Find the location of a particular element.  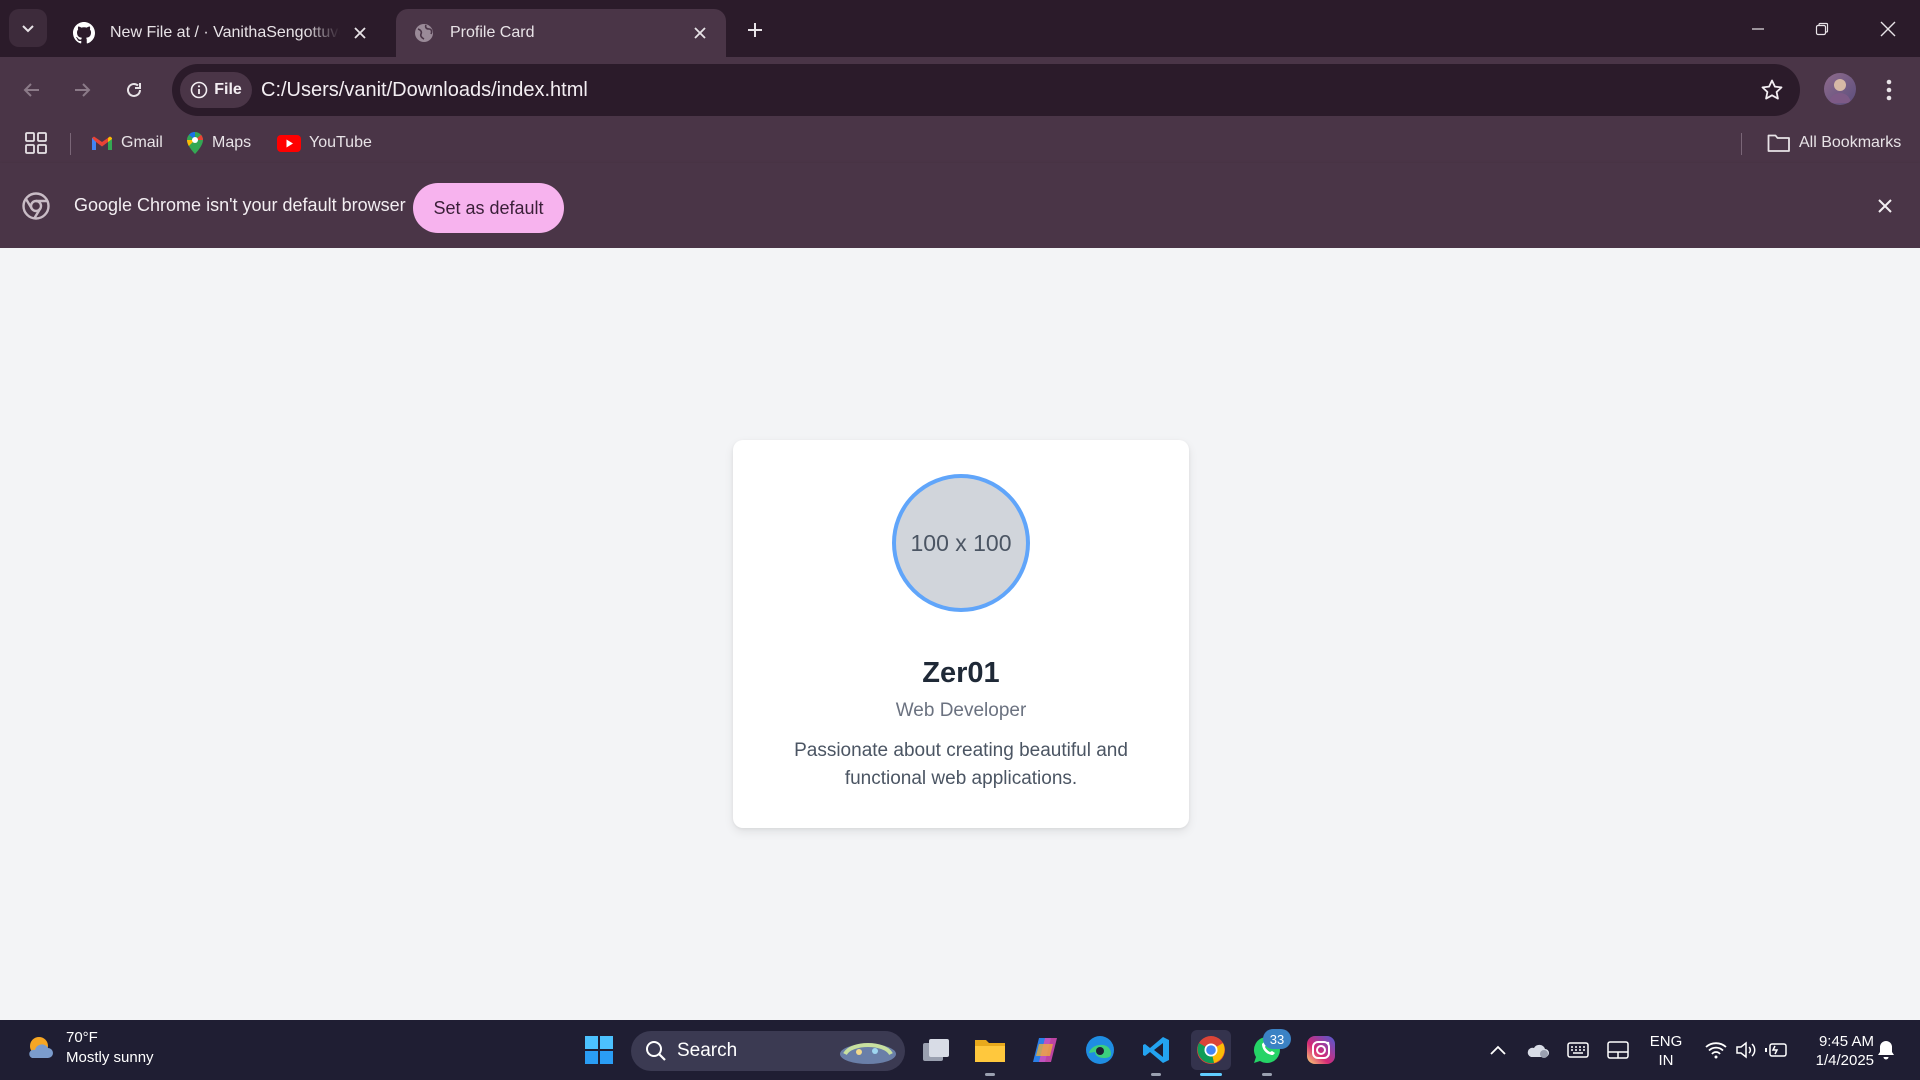

restore-icon is located at coordinates (1822, 28).